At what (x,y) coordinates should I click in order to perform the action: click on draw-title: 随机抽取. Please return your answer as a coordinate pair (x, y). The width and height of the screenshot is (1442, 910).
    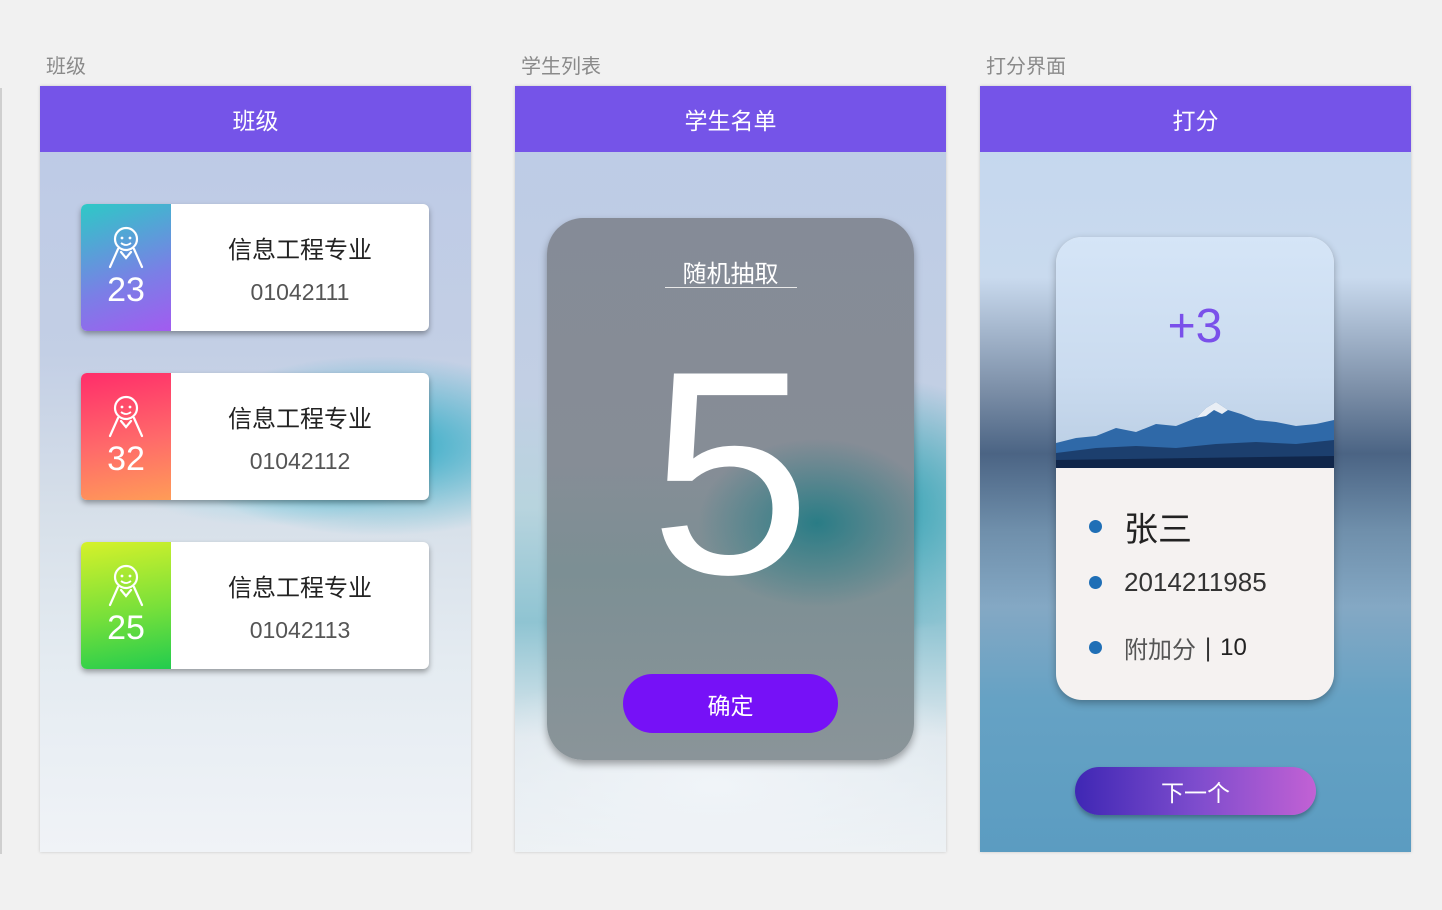
    Looking at the image, I should click on (730, 274).